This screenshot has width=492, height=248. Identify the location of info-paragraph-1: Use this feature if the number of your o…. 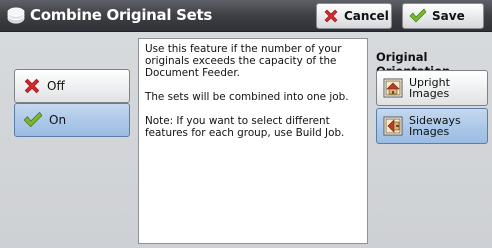
(243, 61).